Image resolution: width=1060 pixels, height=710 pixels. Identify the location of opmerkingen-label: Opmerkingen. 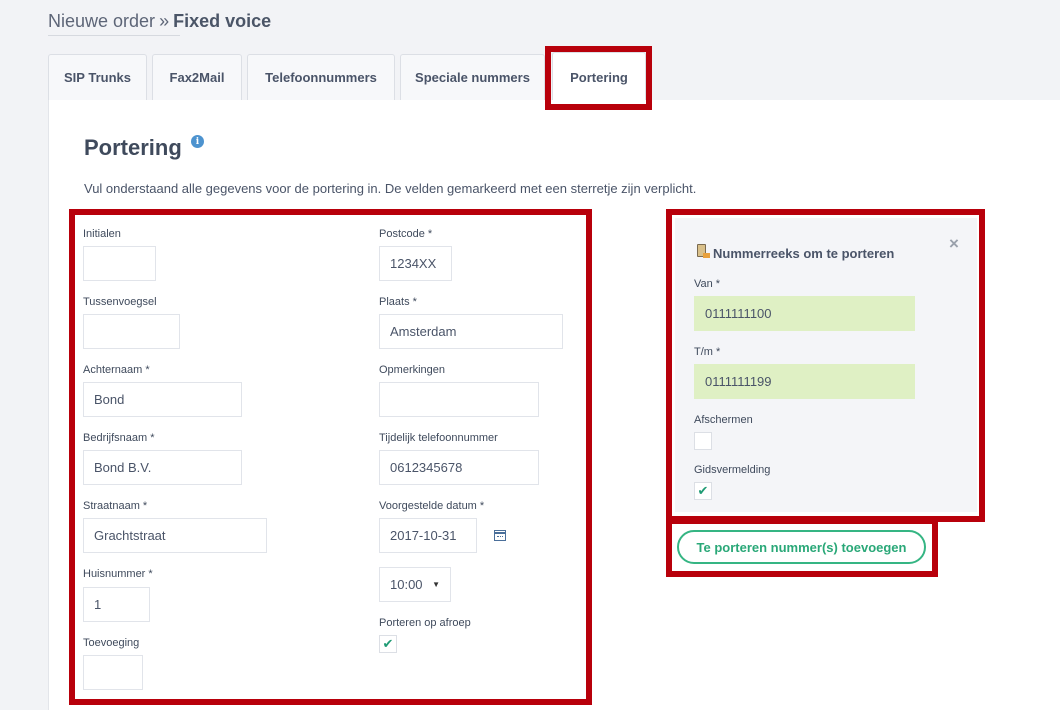
(412, 370).